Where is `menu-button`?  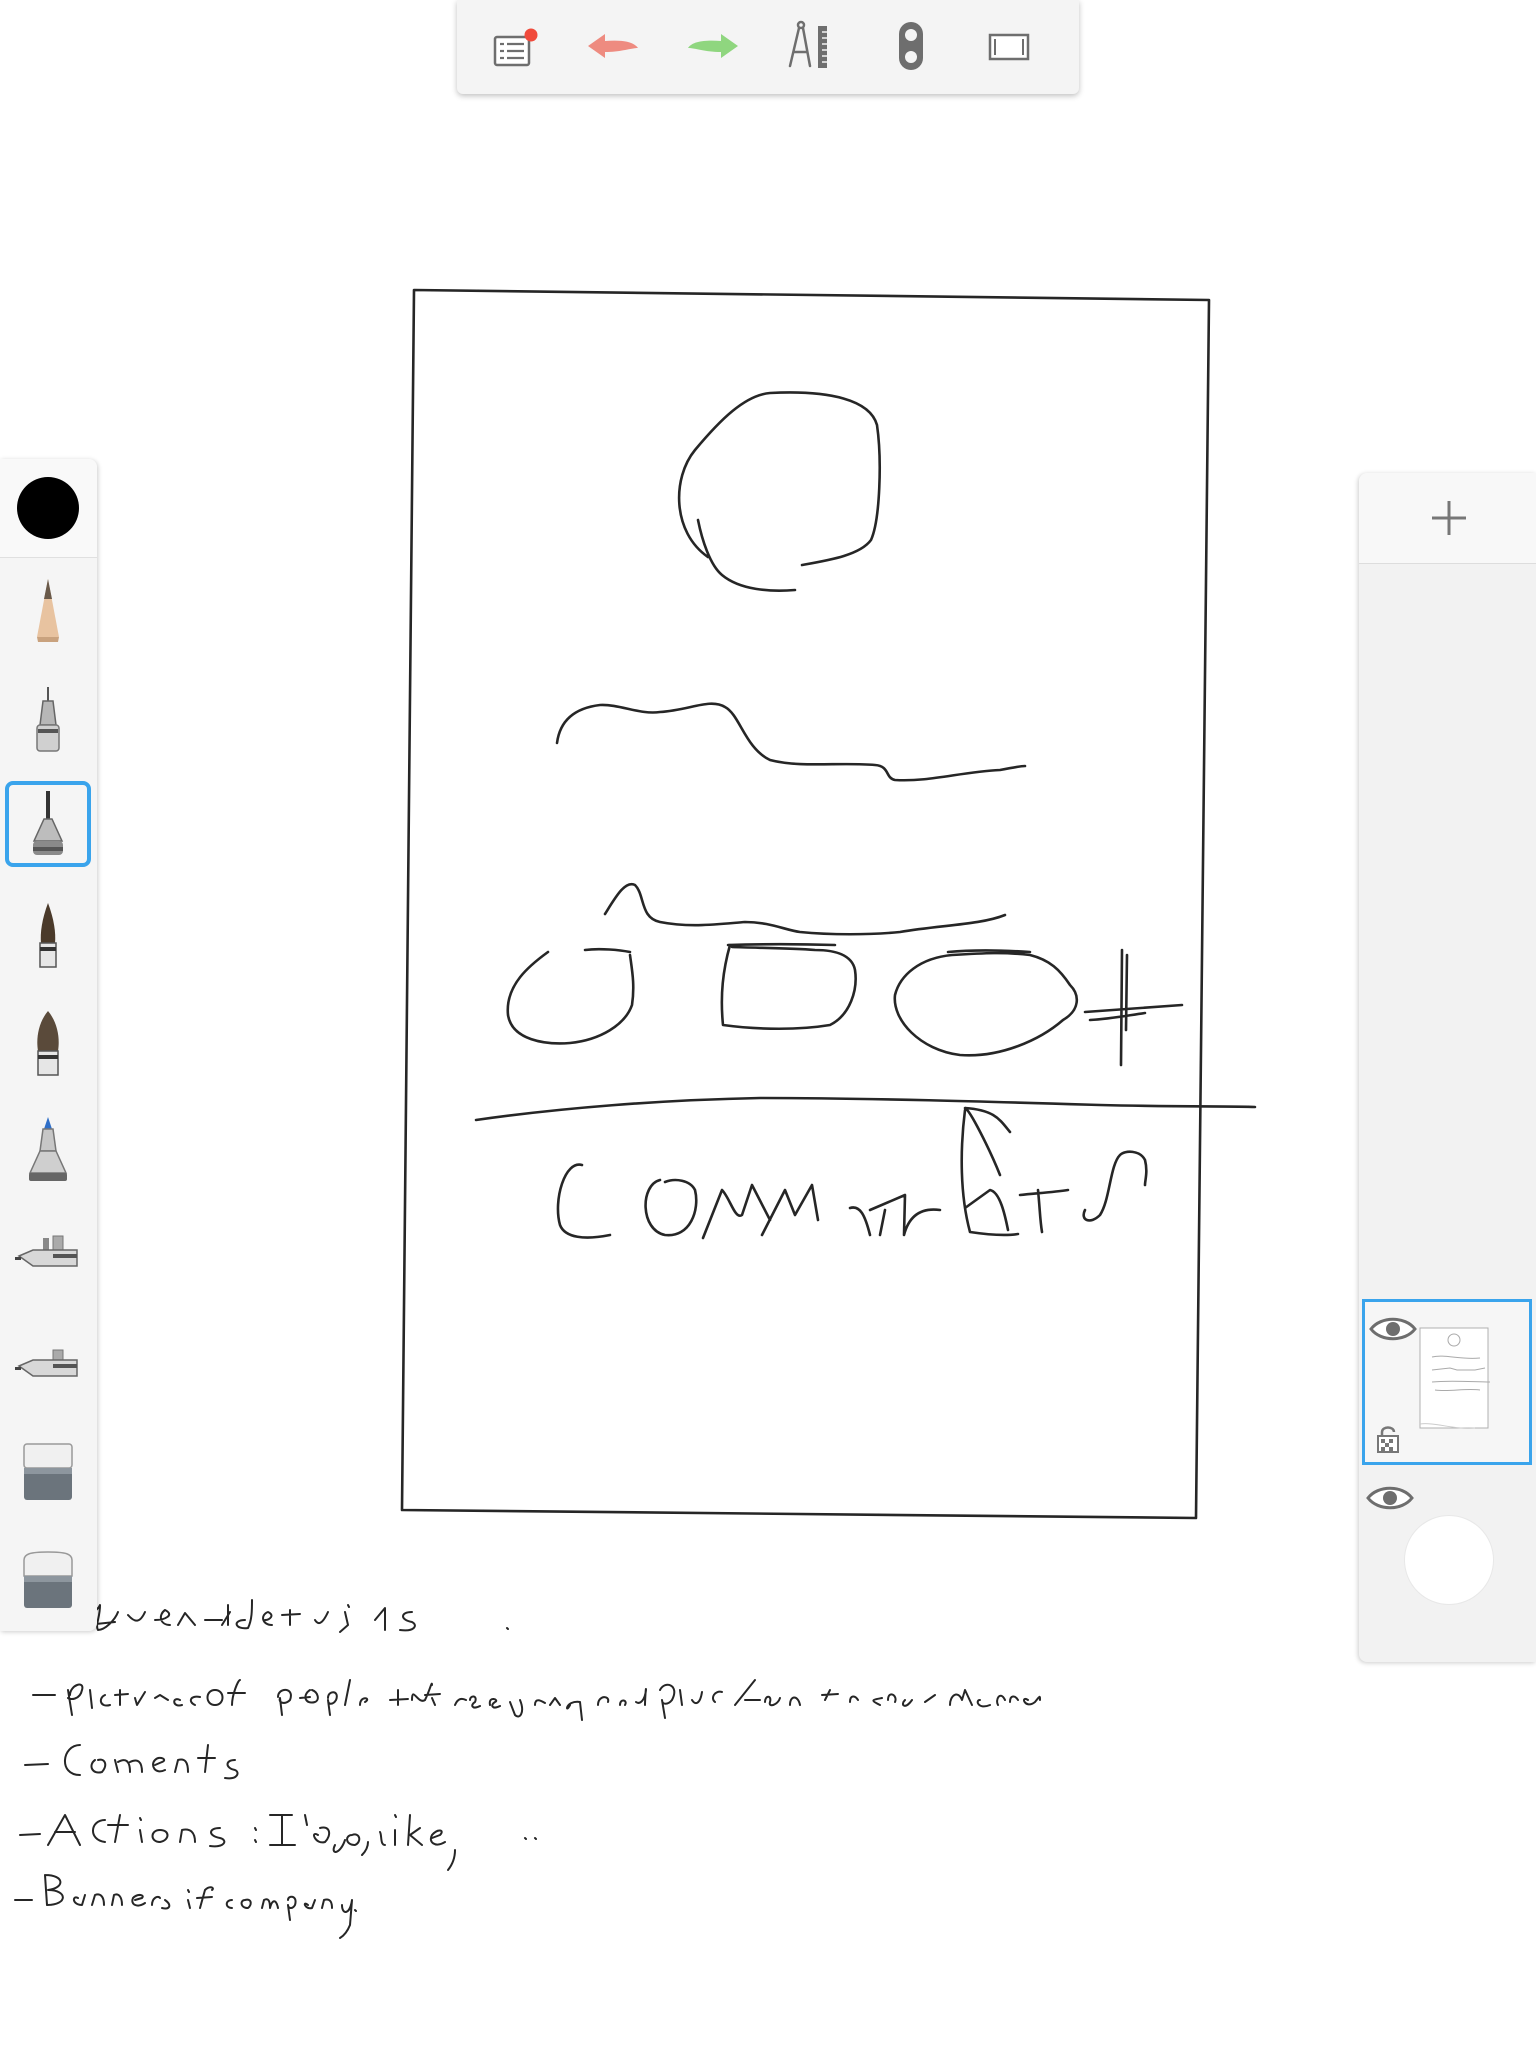 menu-button is located at coordinates (515, 46).